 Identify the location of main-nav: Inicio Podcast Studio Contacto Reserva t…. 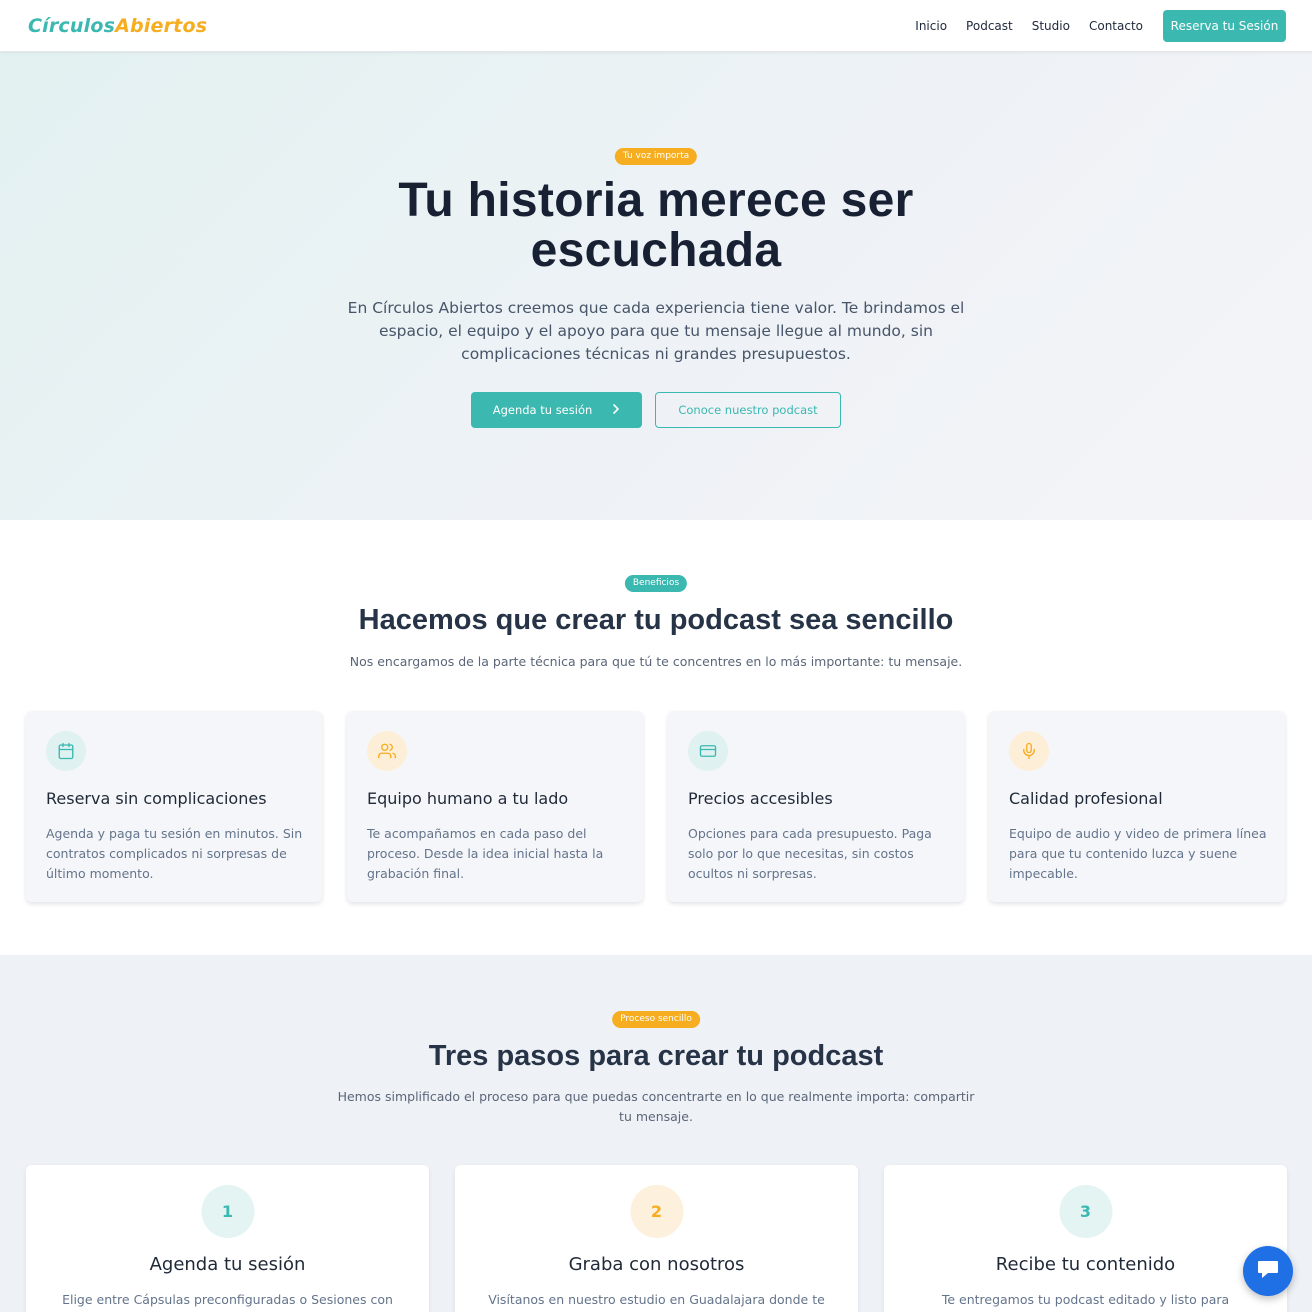
(1100, 25).